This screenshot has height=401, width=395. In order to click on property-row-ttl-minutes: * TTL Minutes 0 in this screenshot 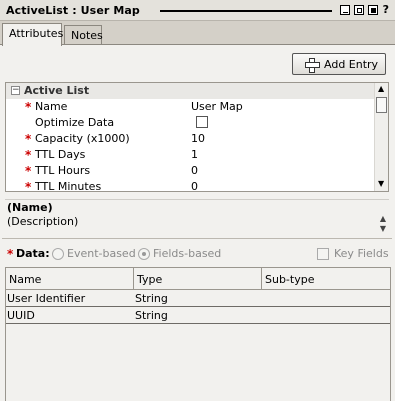, I will do `click(191, 185)`.